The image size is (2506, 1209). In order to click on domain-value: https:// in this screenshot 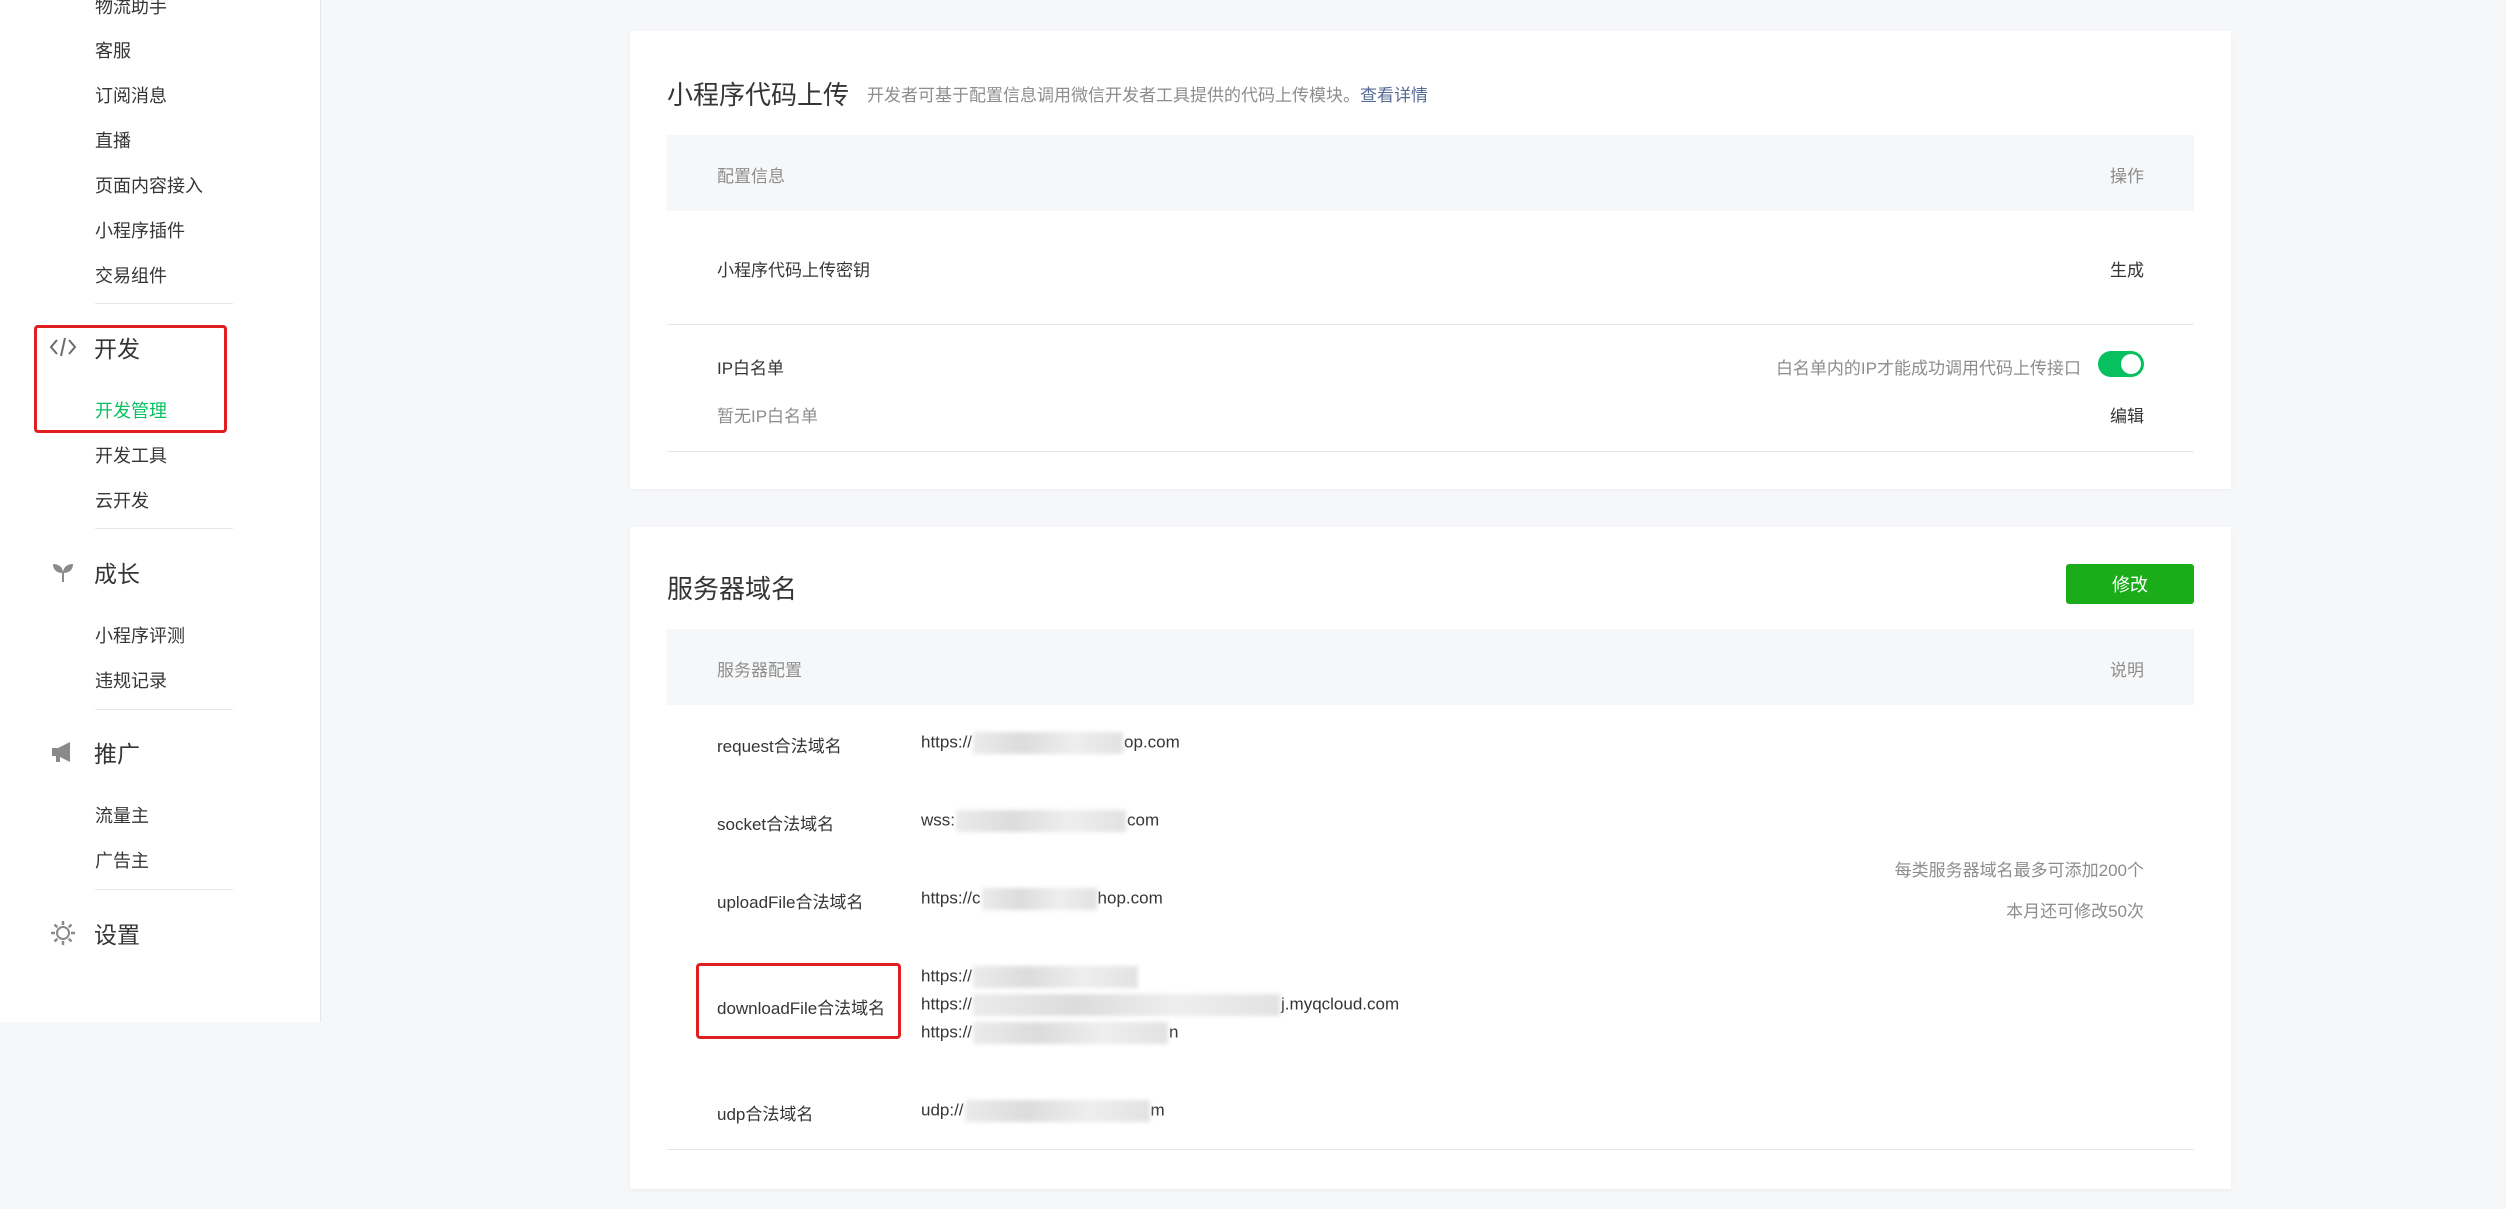, I will do `click(1030, 977)`.